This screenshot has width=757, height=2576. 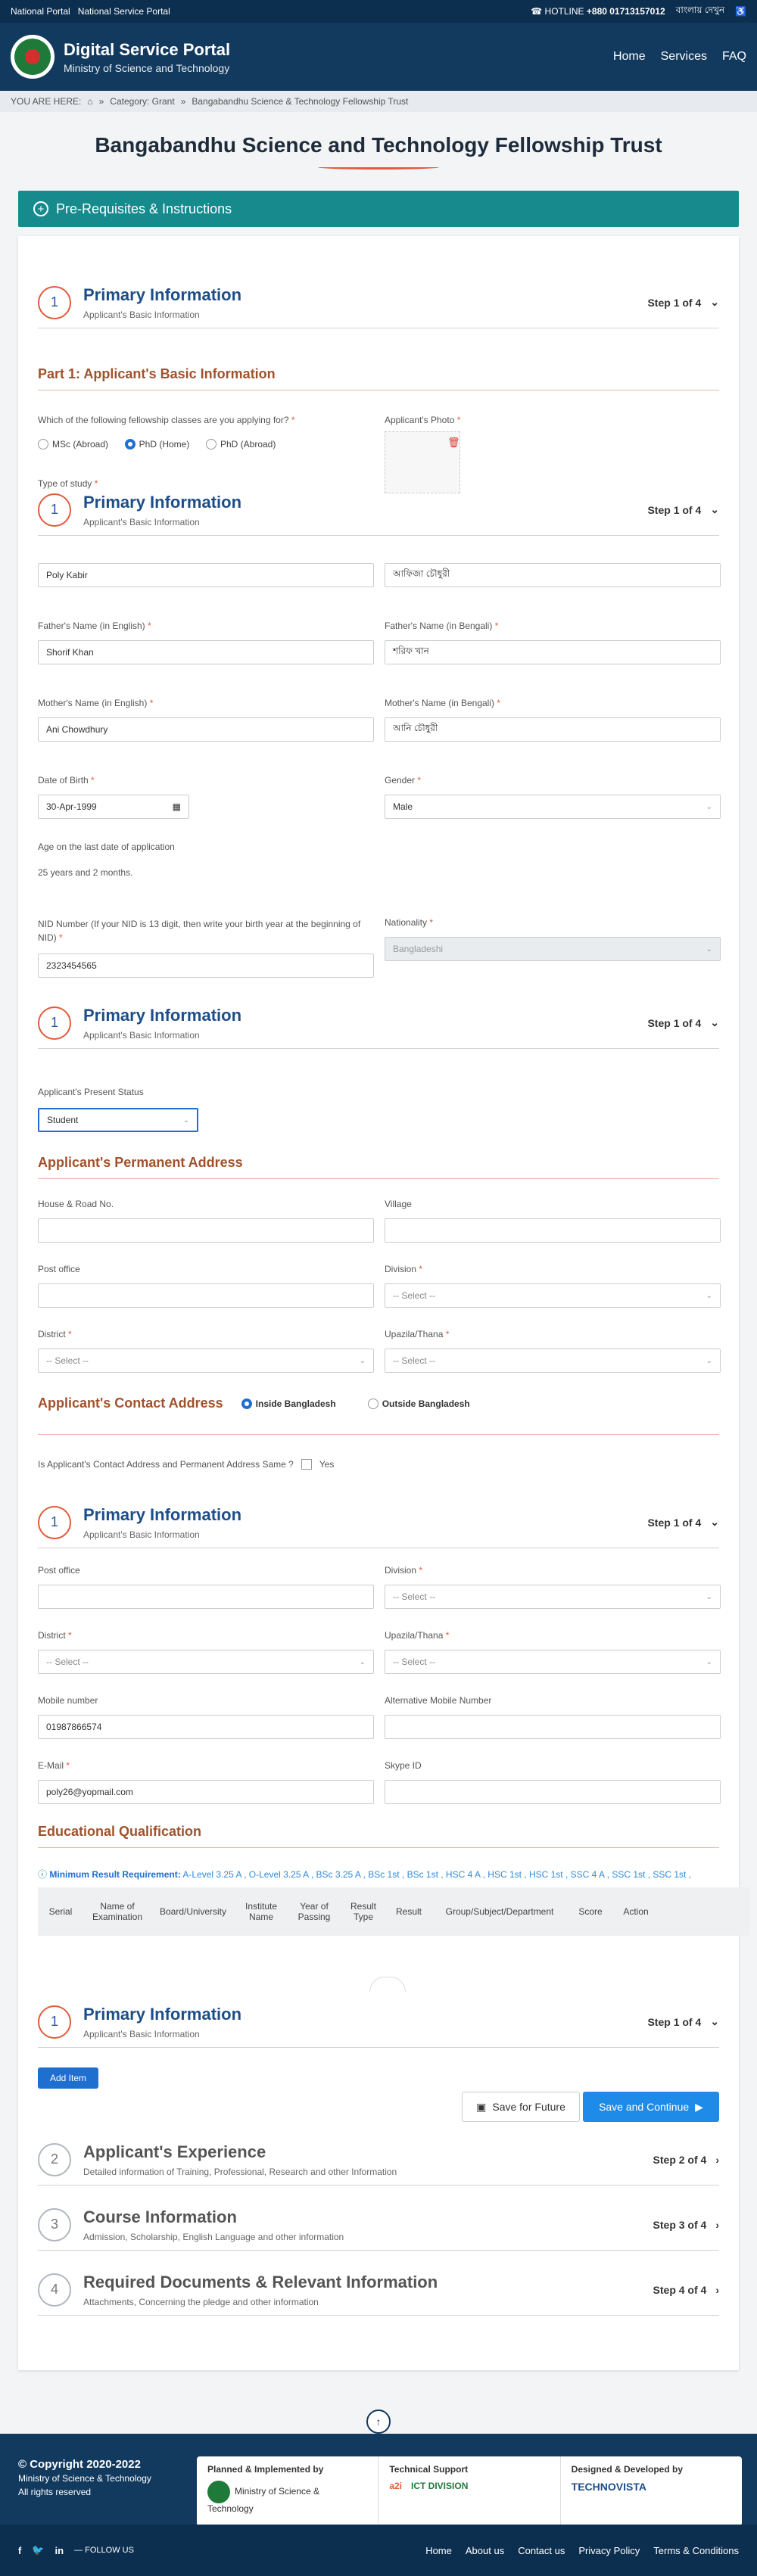 I want to click on radio-outside-bangladesh: Outside Bangladesh, so click(x=419, y=1403).